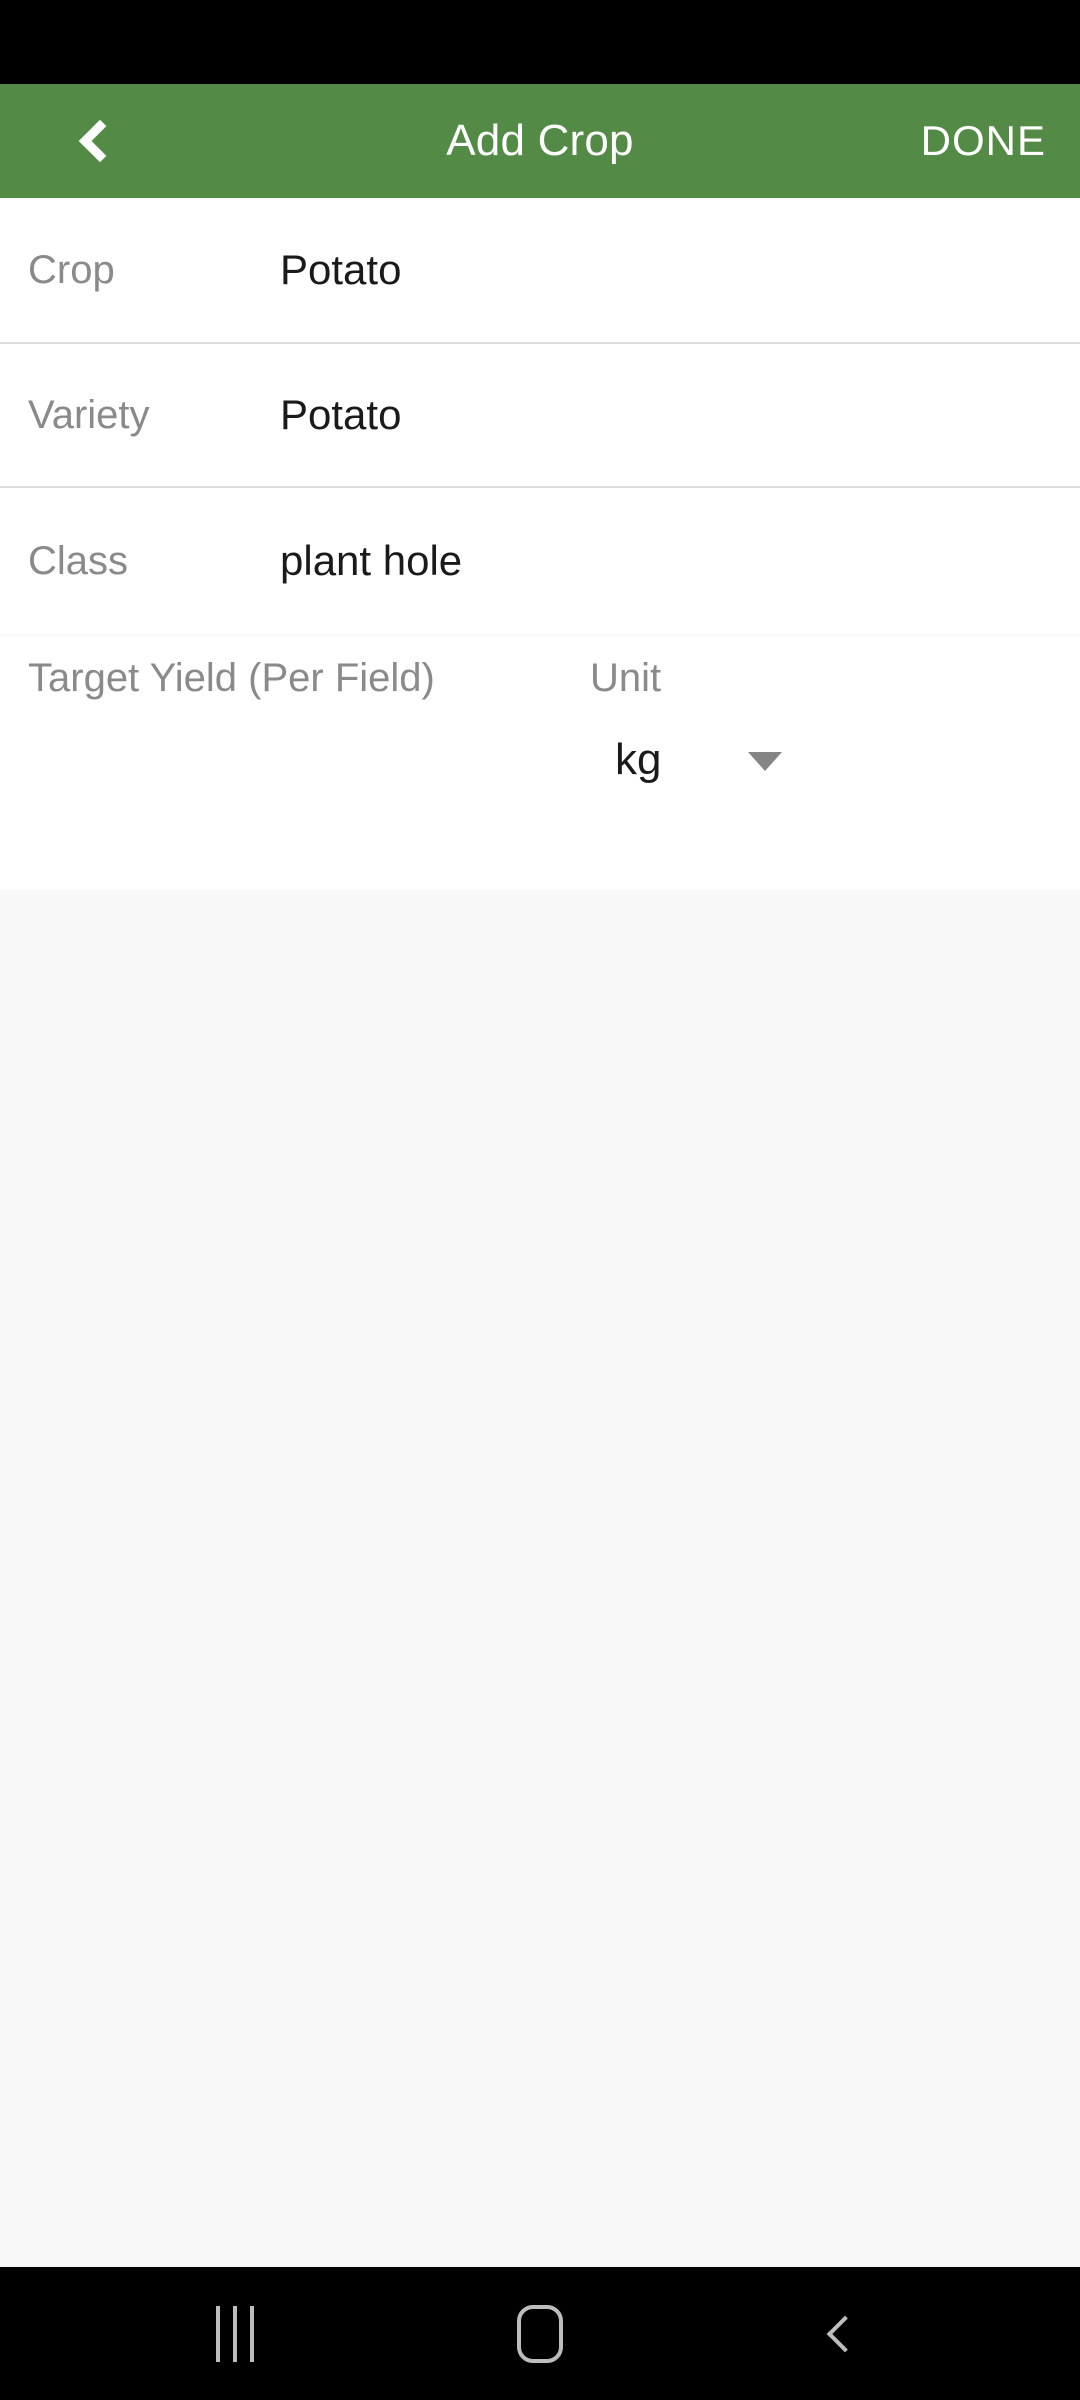 This screenshot has width=1080, height=2400. I want to click on row-label-class: Class, so click(78, 560).